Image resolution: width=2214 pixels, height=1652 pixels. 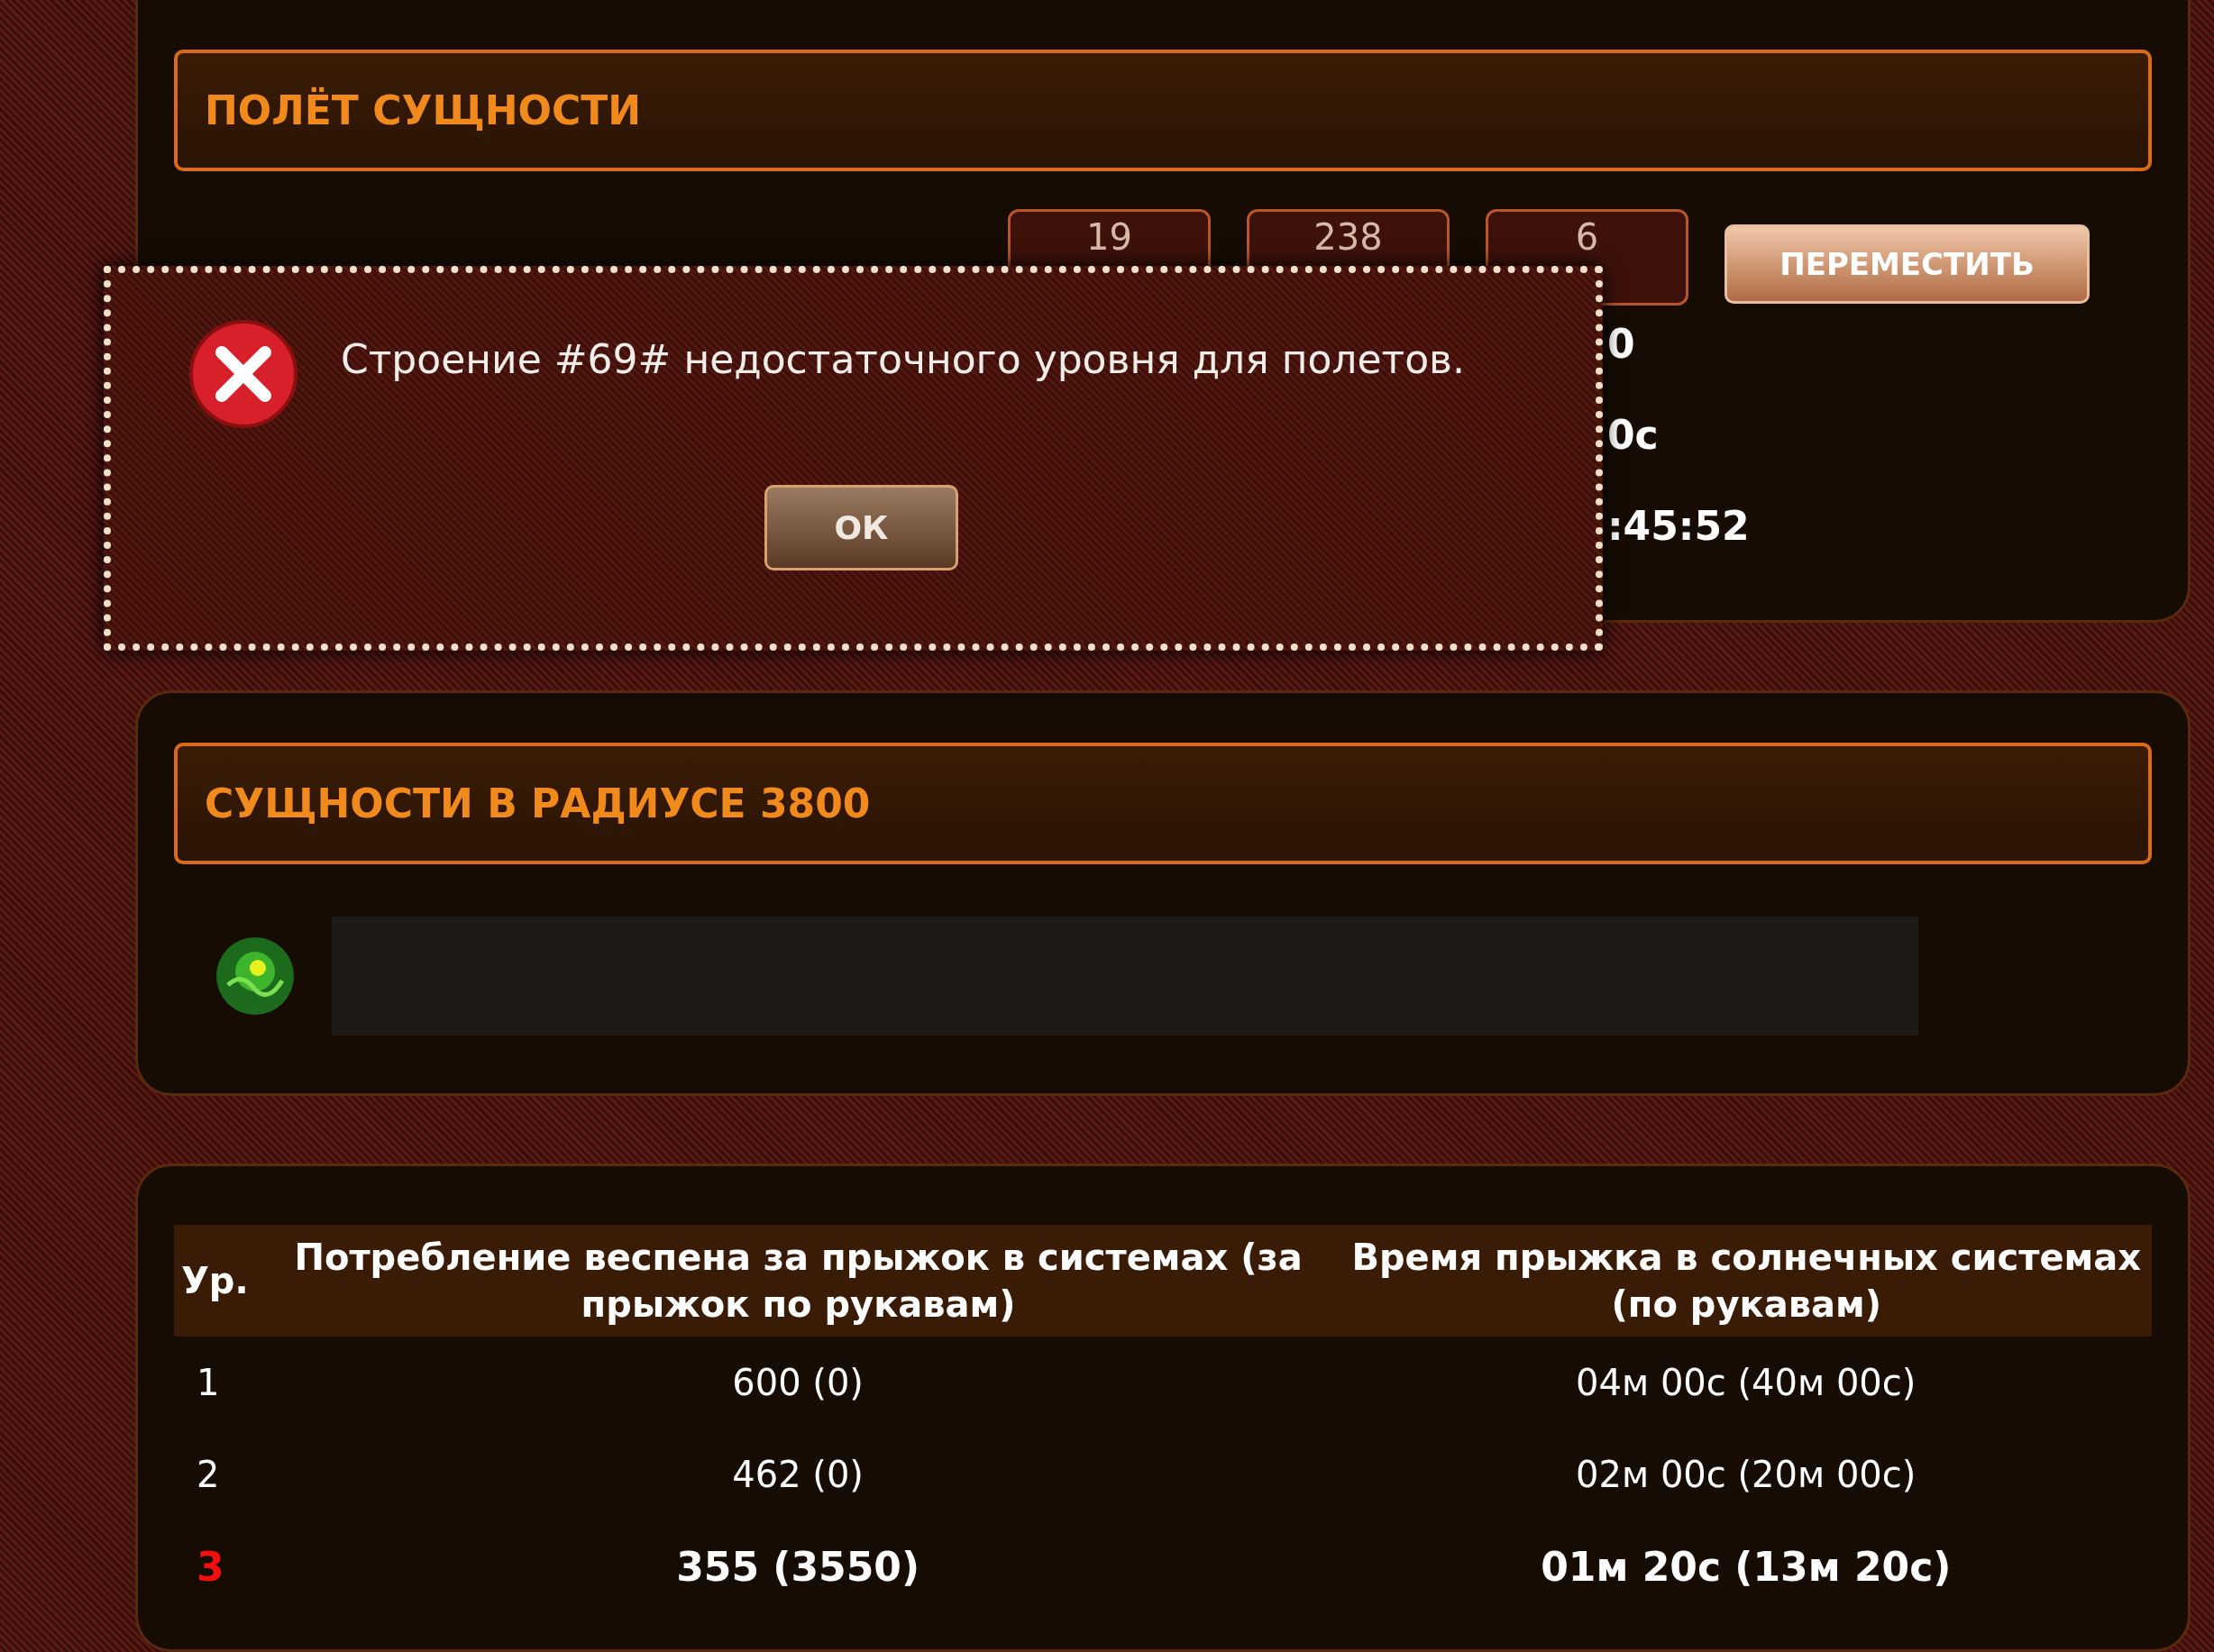 I want to click on time-cell: 04м 00с (40м 00с), so click(x=1746, y=1383).